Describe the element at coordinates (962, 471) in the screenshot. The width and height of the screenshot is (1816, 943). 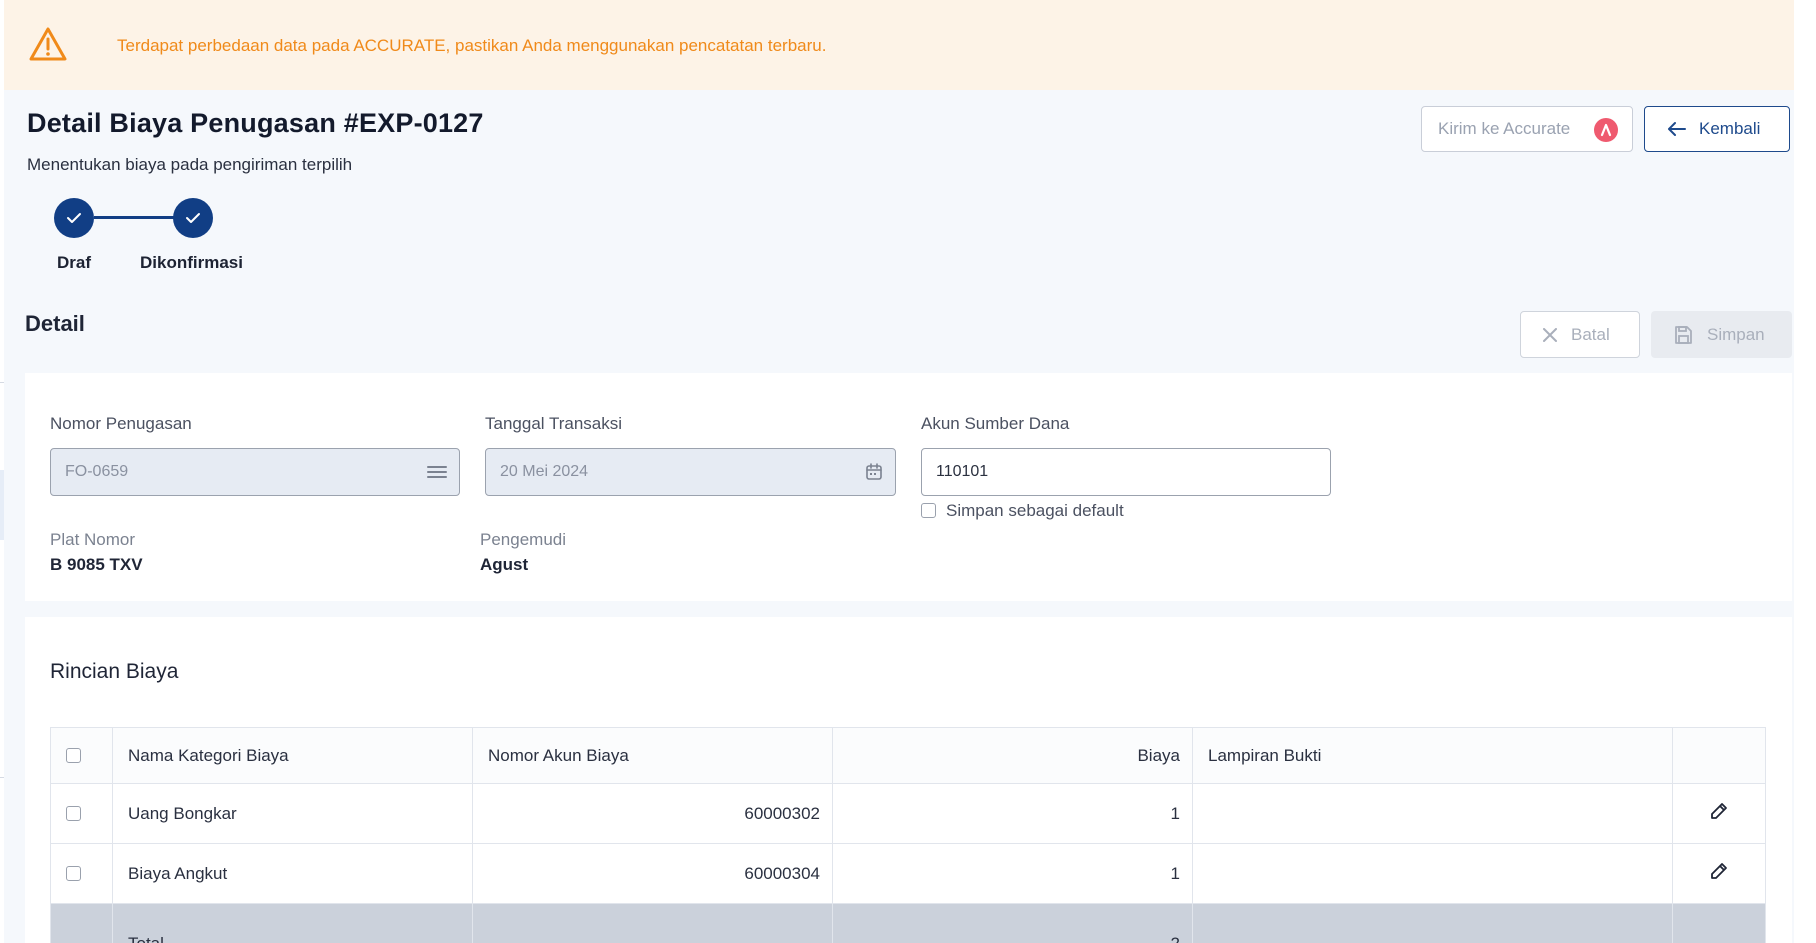
I see `akun-sumber-dana-value: 110101` at that location.